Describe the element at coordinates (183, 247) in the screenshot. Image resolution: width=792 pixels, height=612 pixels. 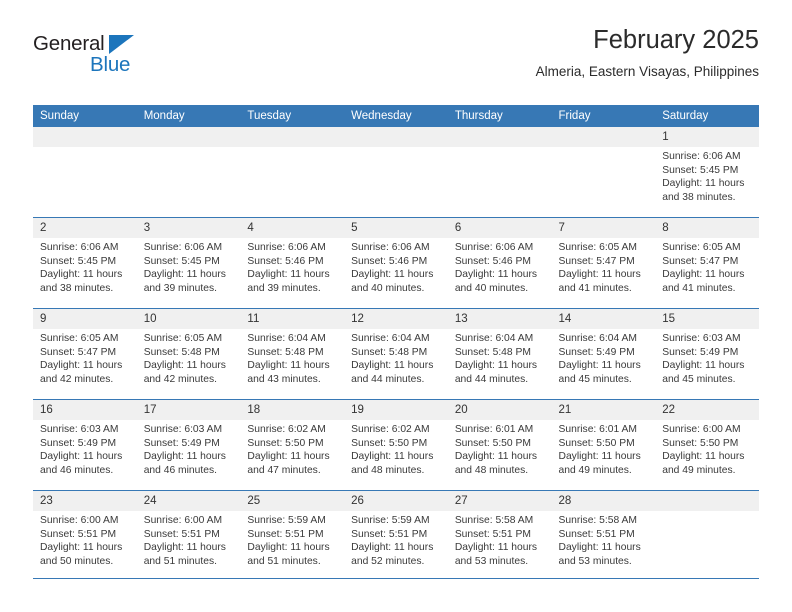
I see `sunrise-text: Sunrise: 6:06 AM` at that location.